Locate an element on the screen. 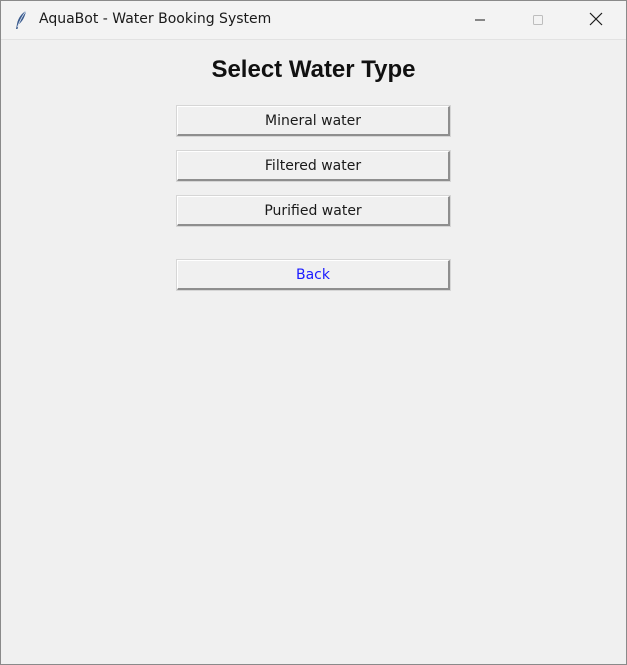 This screenshot has width=627, height=665. minimize-icon is located at coordinates (480, 20).